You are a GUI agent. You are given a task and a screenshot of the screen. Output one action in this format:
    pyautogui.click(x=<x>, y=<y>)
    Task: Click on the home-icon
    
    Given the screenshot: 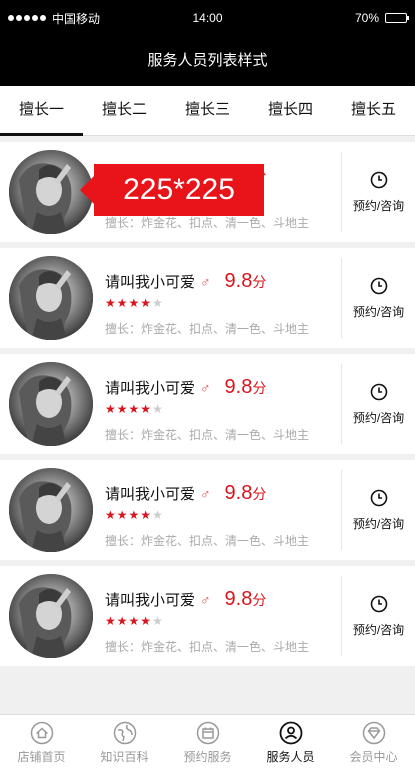 What is the action you would take?
    pyautogui.click(x=42, y=733)
    